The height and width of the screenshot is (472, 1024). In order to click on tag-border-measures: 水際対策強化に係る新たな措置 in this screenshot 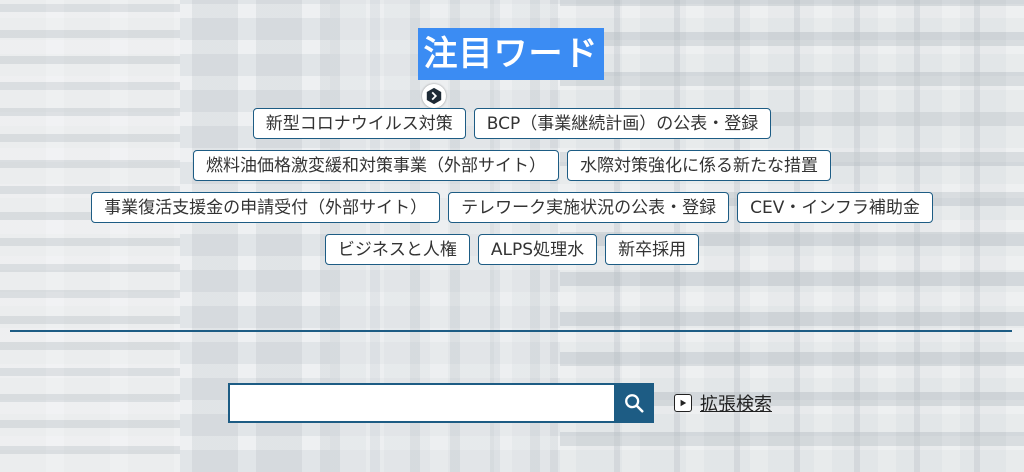, I will do `click(699, 165)`.